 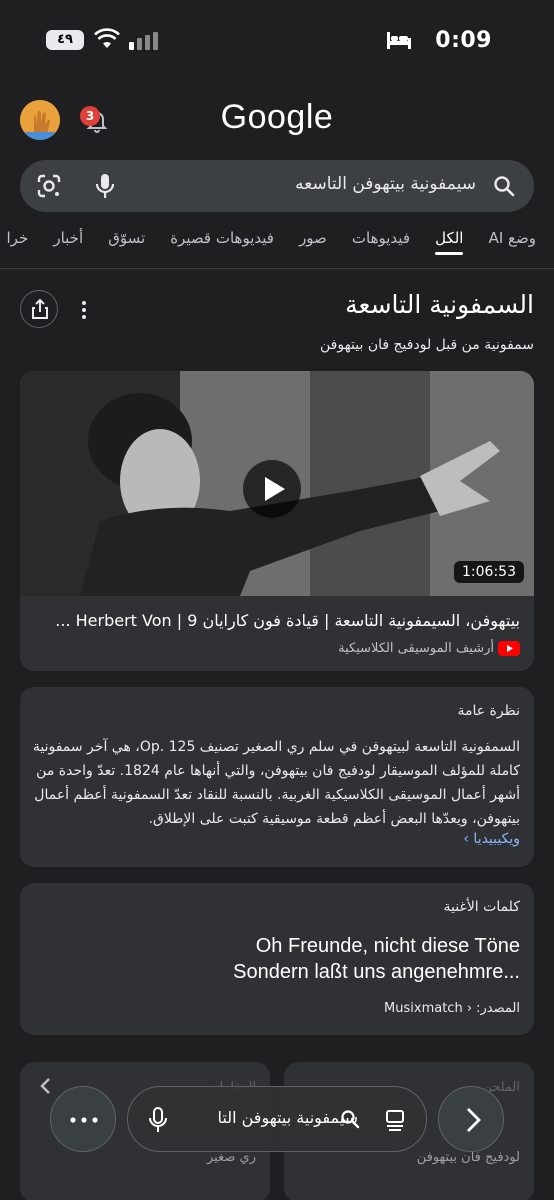 I want to click on lyrics-label: كلمات الأغنية, so click(x=481, y=907).